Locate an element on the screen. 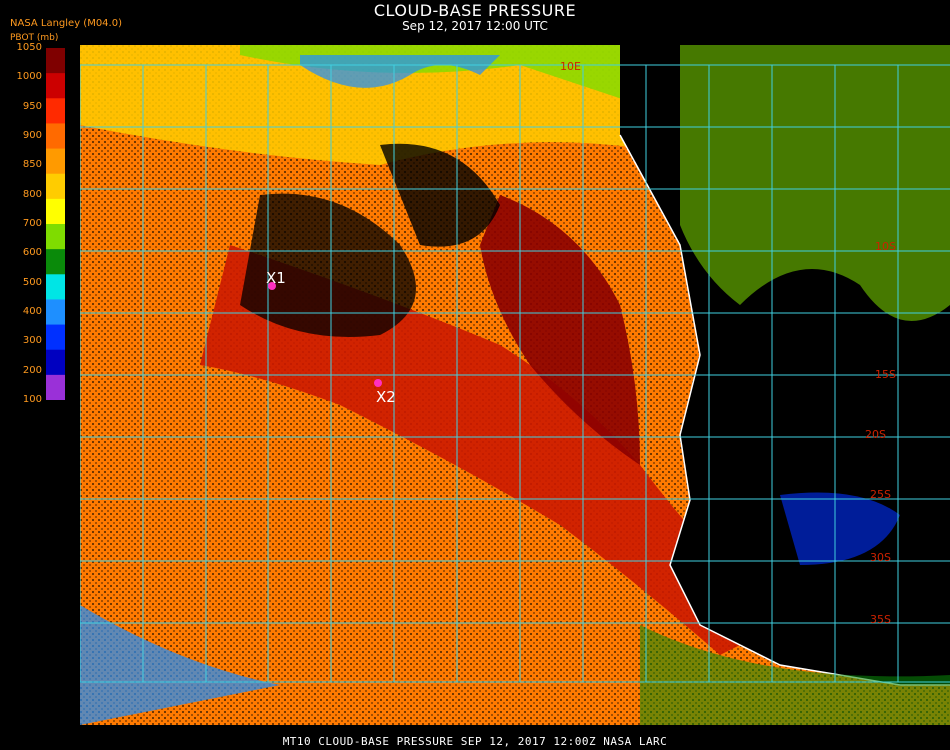 This screenshot has height=750, width=950. chart-title: CLOUD-BASE PRESSURE is located at coordinates (475, 10).